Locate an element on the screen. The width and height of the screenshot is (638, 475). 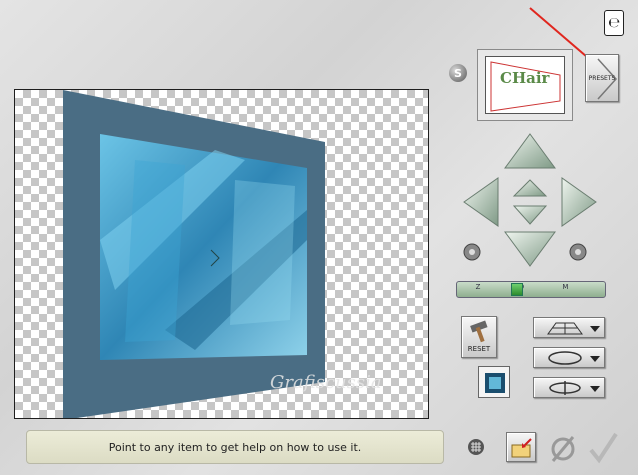
thumbnail-image: CHair is located at coordinates (525, 85).